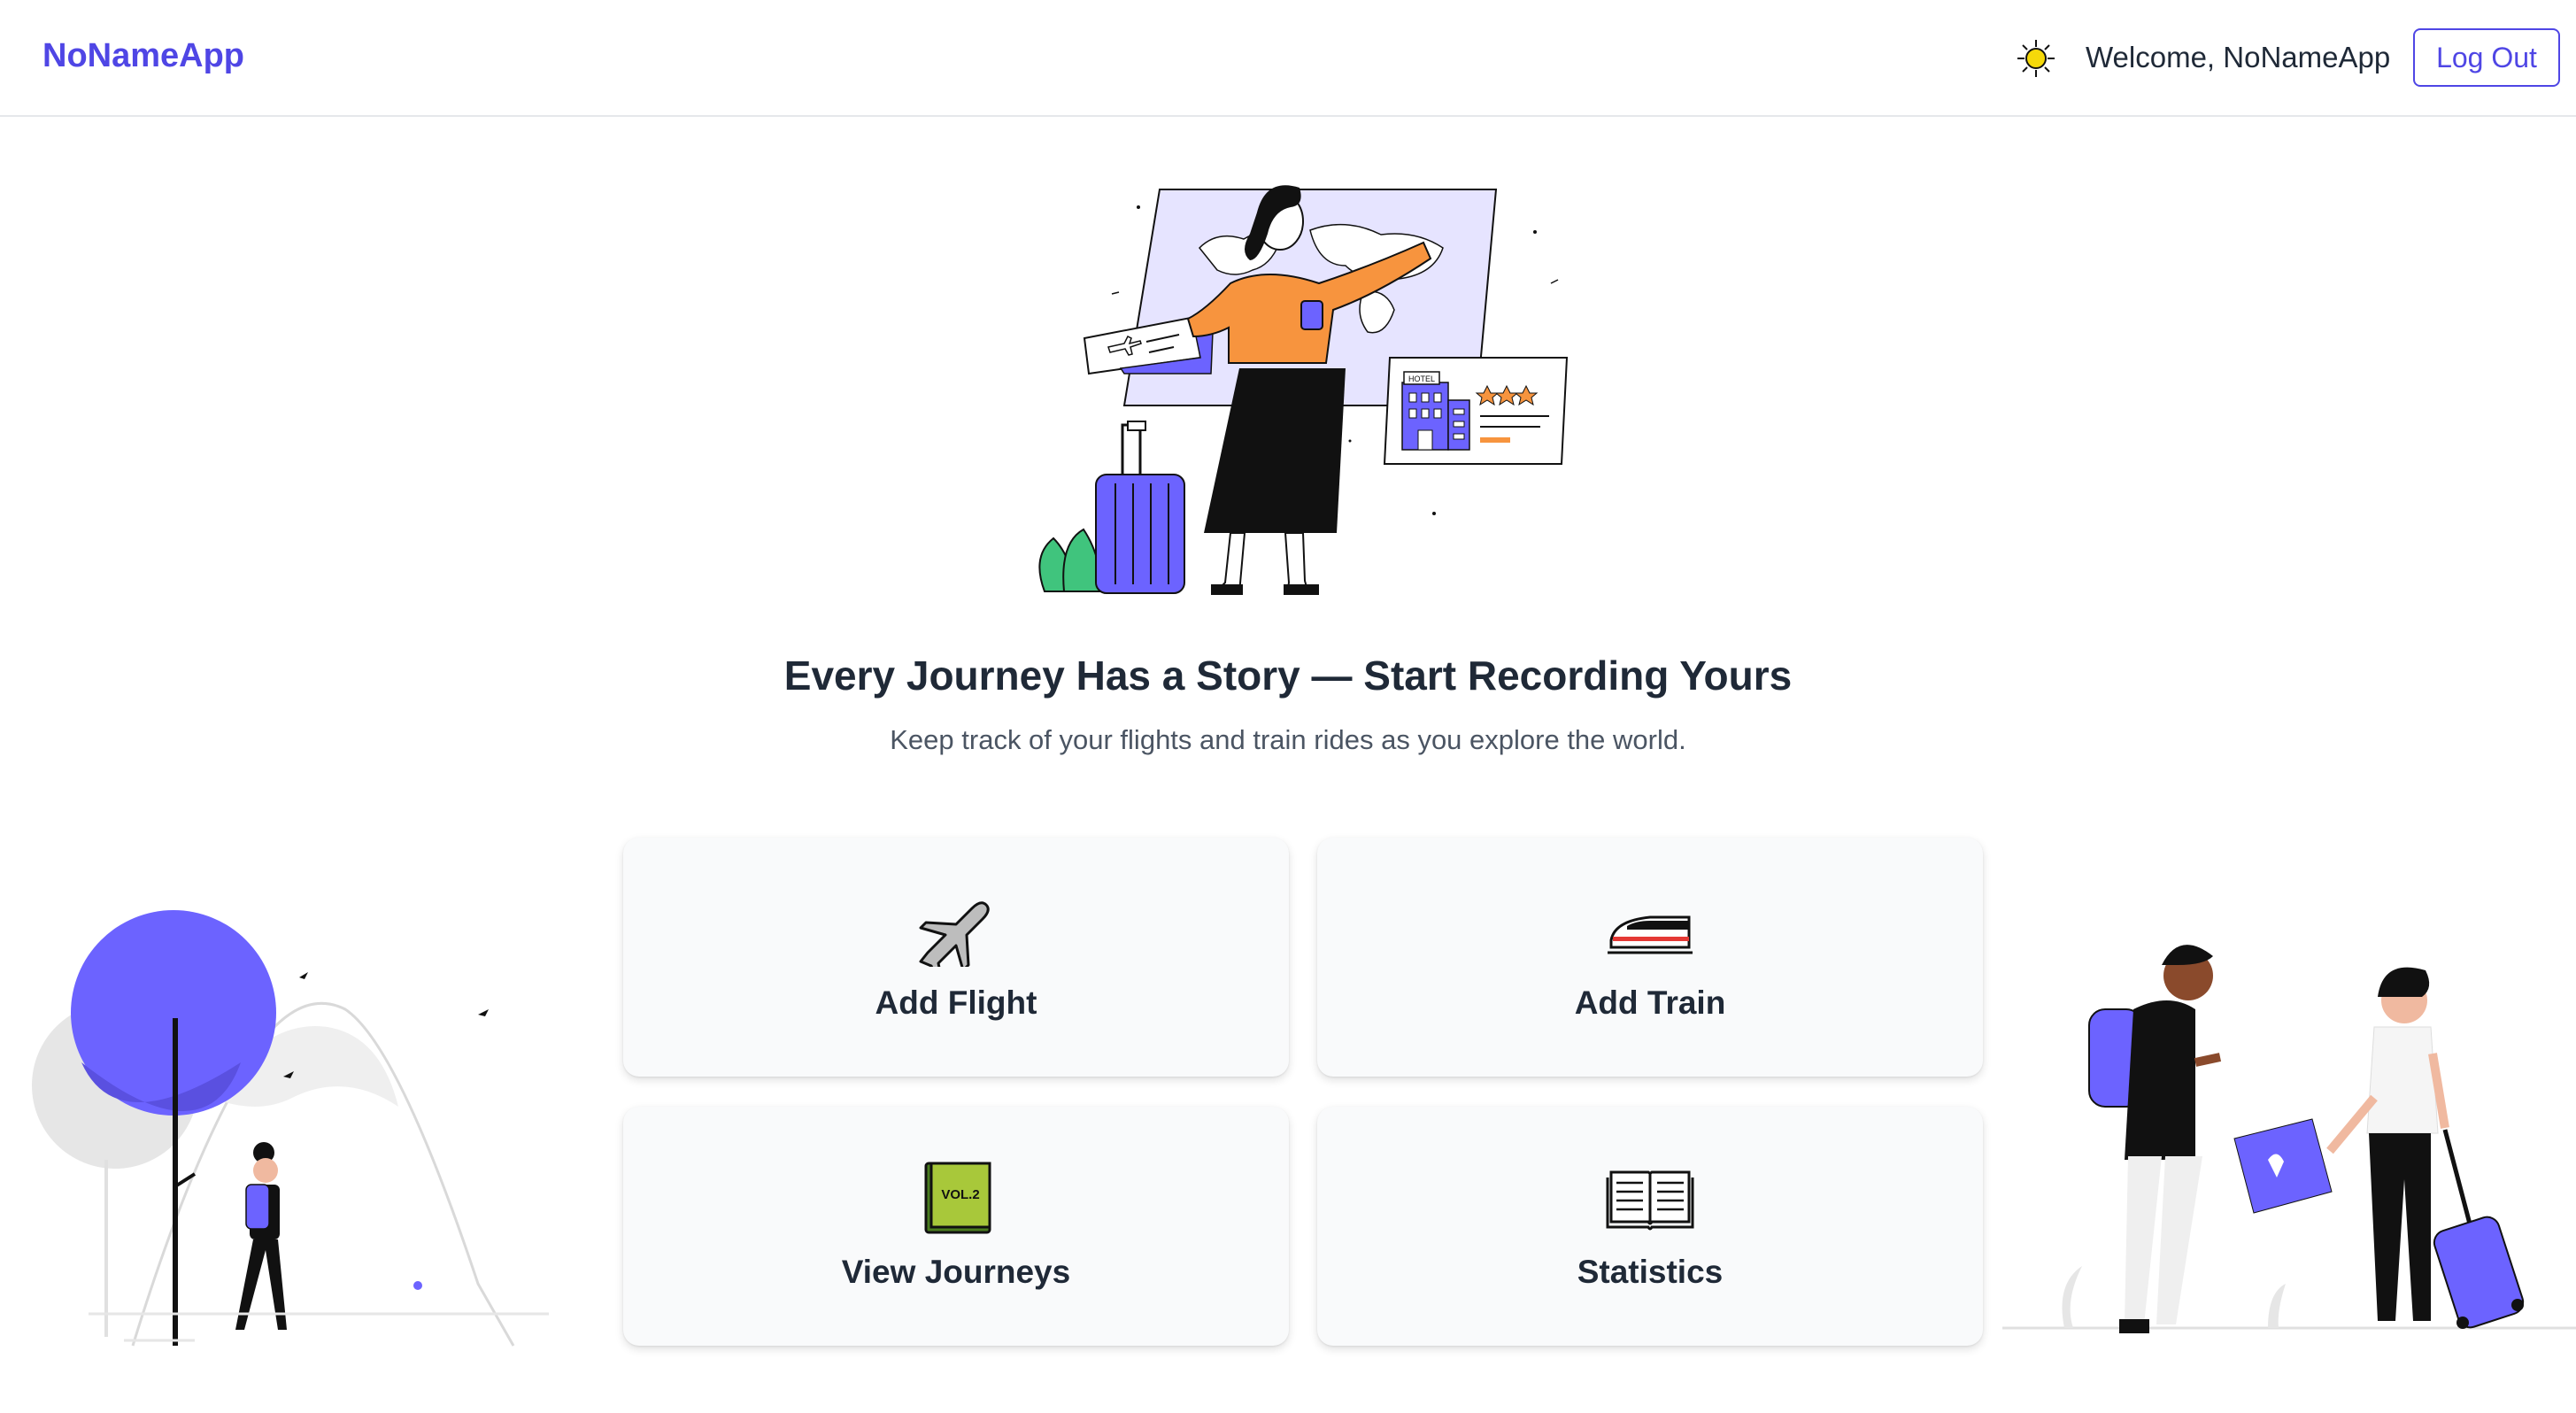 This screenshot has height=1413, width=2576. Describe the element at coordinates (1650, 934) in the screenshot. I see `train-icon` at that location.